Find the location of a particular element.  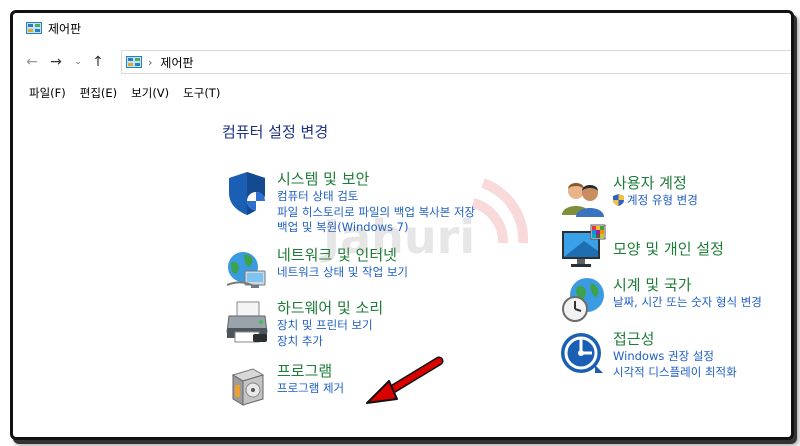

category-title-hardware-sound: 하드웨어 및 소리 is located at coordinates (330, 308).